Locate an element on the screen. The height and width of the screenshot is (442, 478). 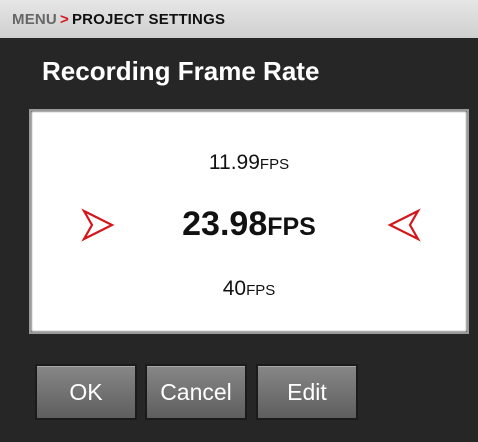
previous-option-unit: FPS is located at coordinates (274, 164).